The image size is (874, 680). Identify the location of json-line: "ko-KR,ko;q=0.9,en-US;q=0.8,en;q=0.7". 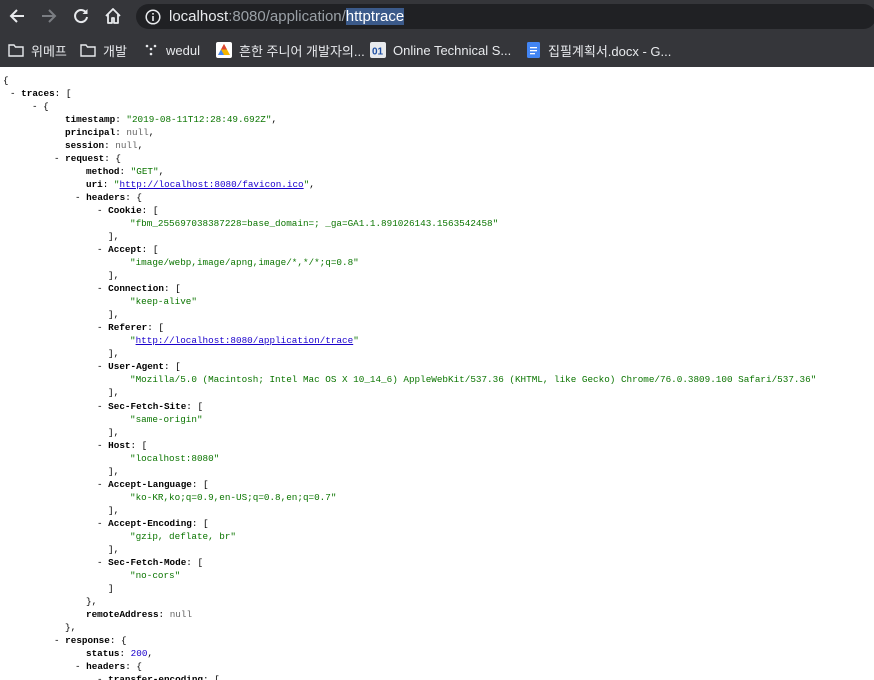
(233, 497).